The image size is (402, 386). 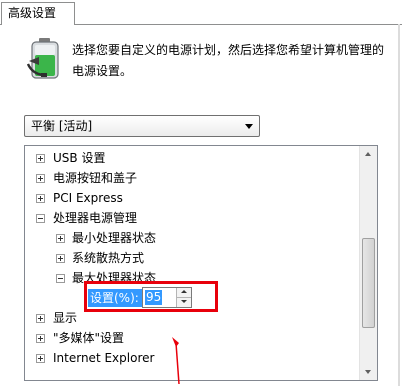 I want to click on tree-item-label: 电源按钮和盖子, so click(x=95, y=178).